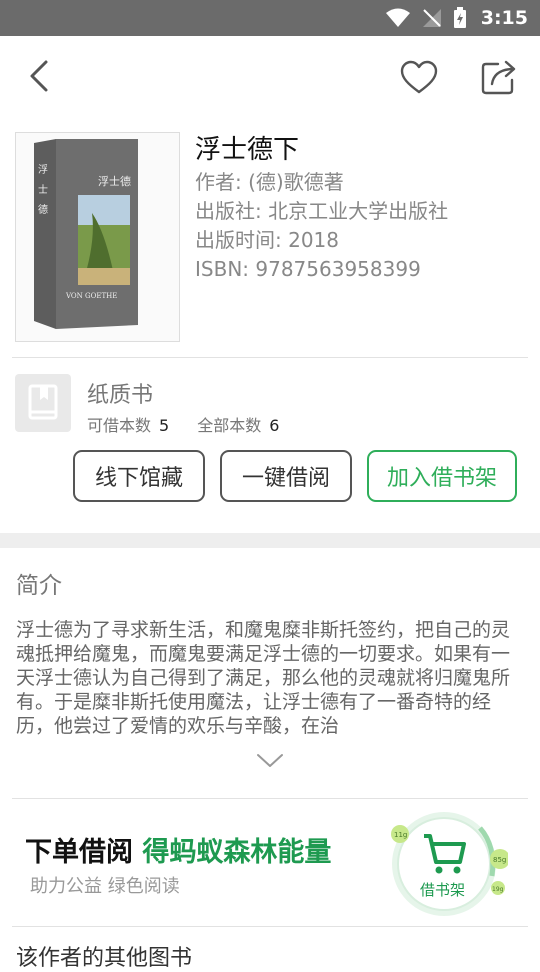  What do you see at coordinates (119, 425) in the screenshot?
I see `available-label: 可借本数` at bounding box center [119, 425].